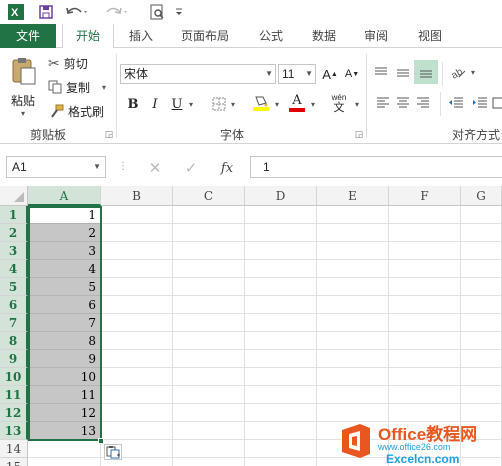  Describe the element at coordinates (64, 287) in the screenshot. I see `cell-a: 5` at that location.